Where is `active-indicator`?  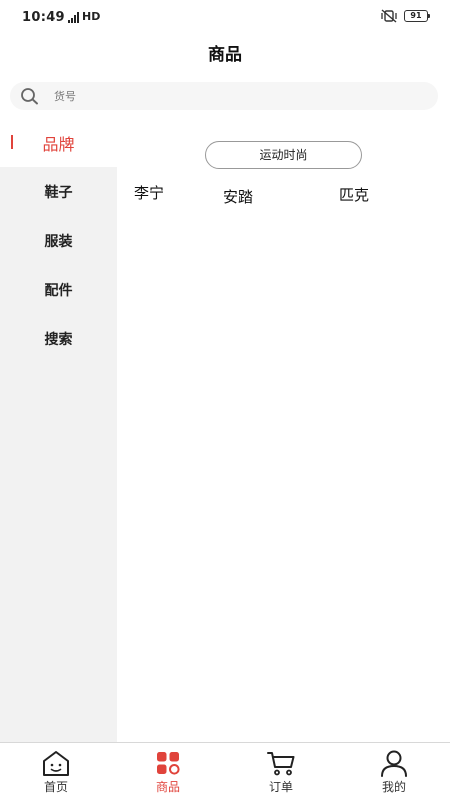 active-indicator is located at coordinates (12, 142).